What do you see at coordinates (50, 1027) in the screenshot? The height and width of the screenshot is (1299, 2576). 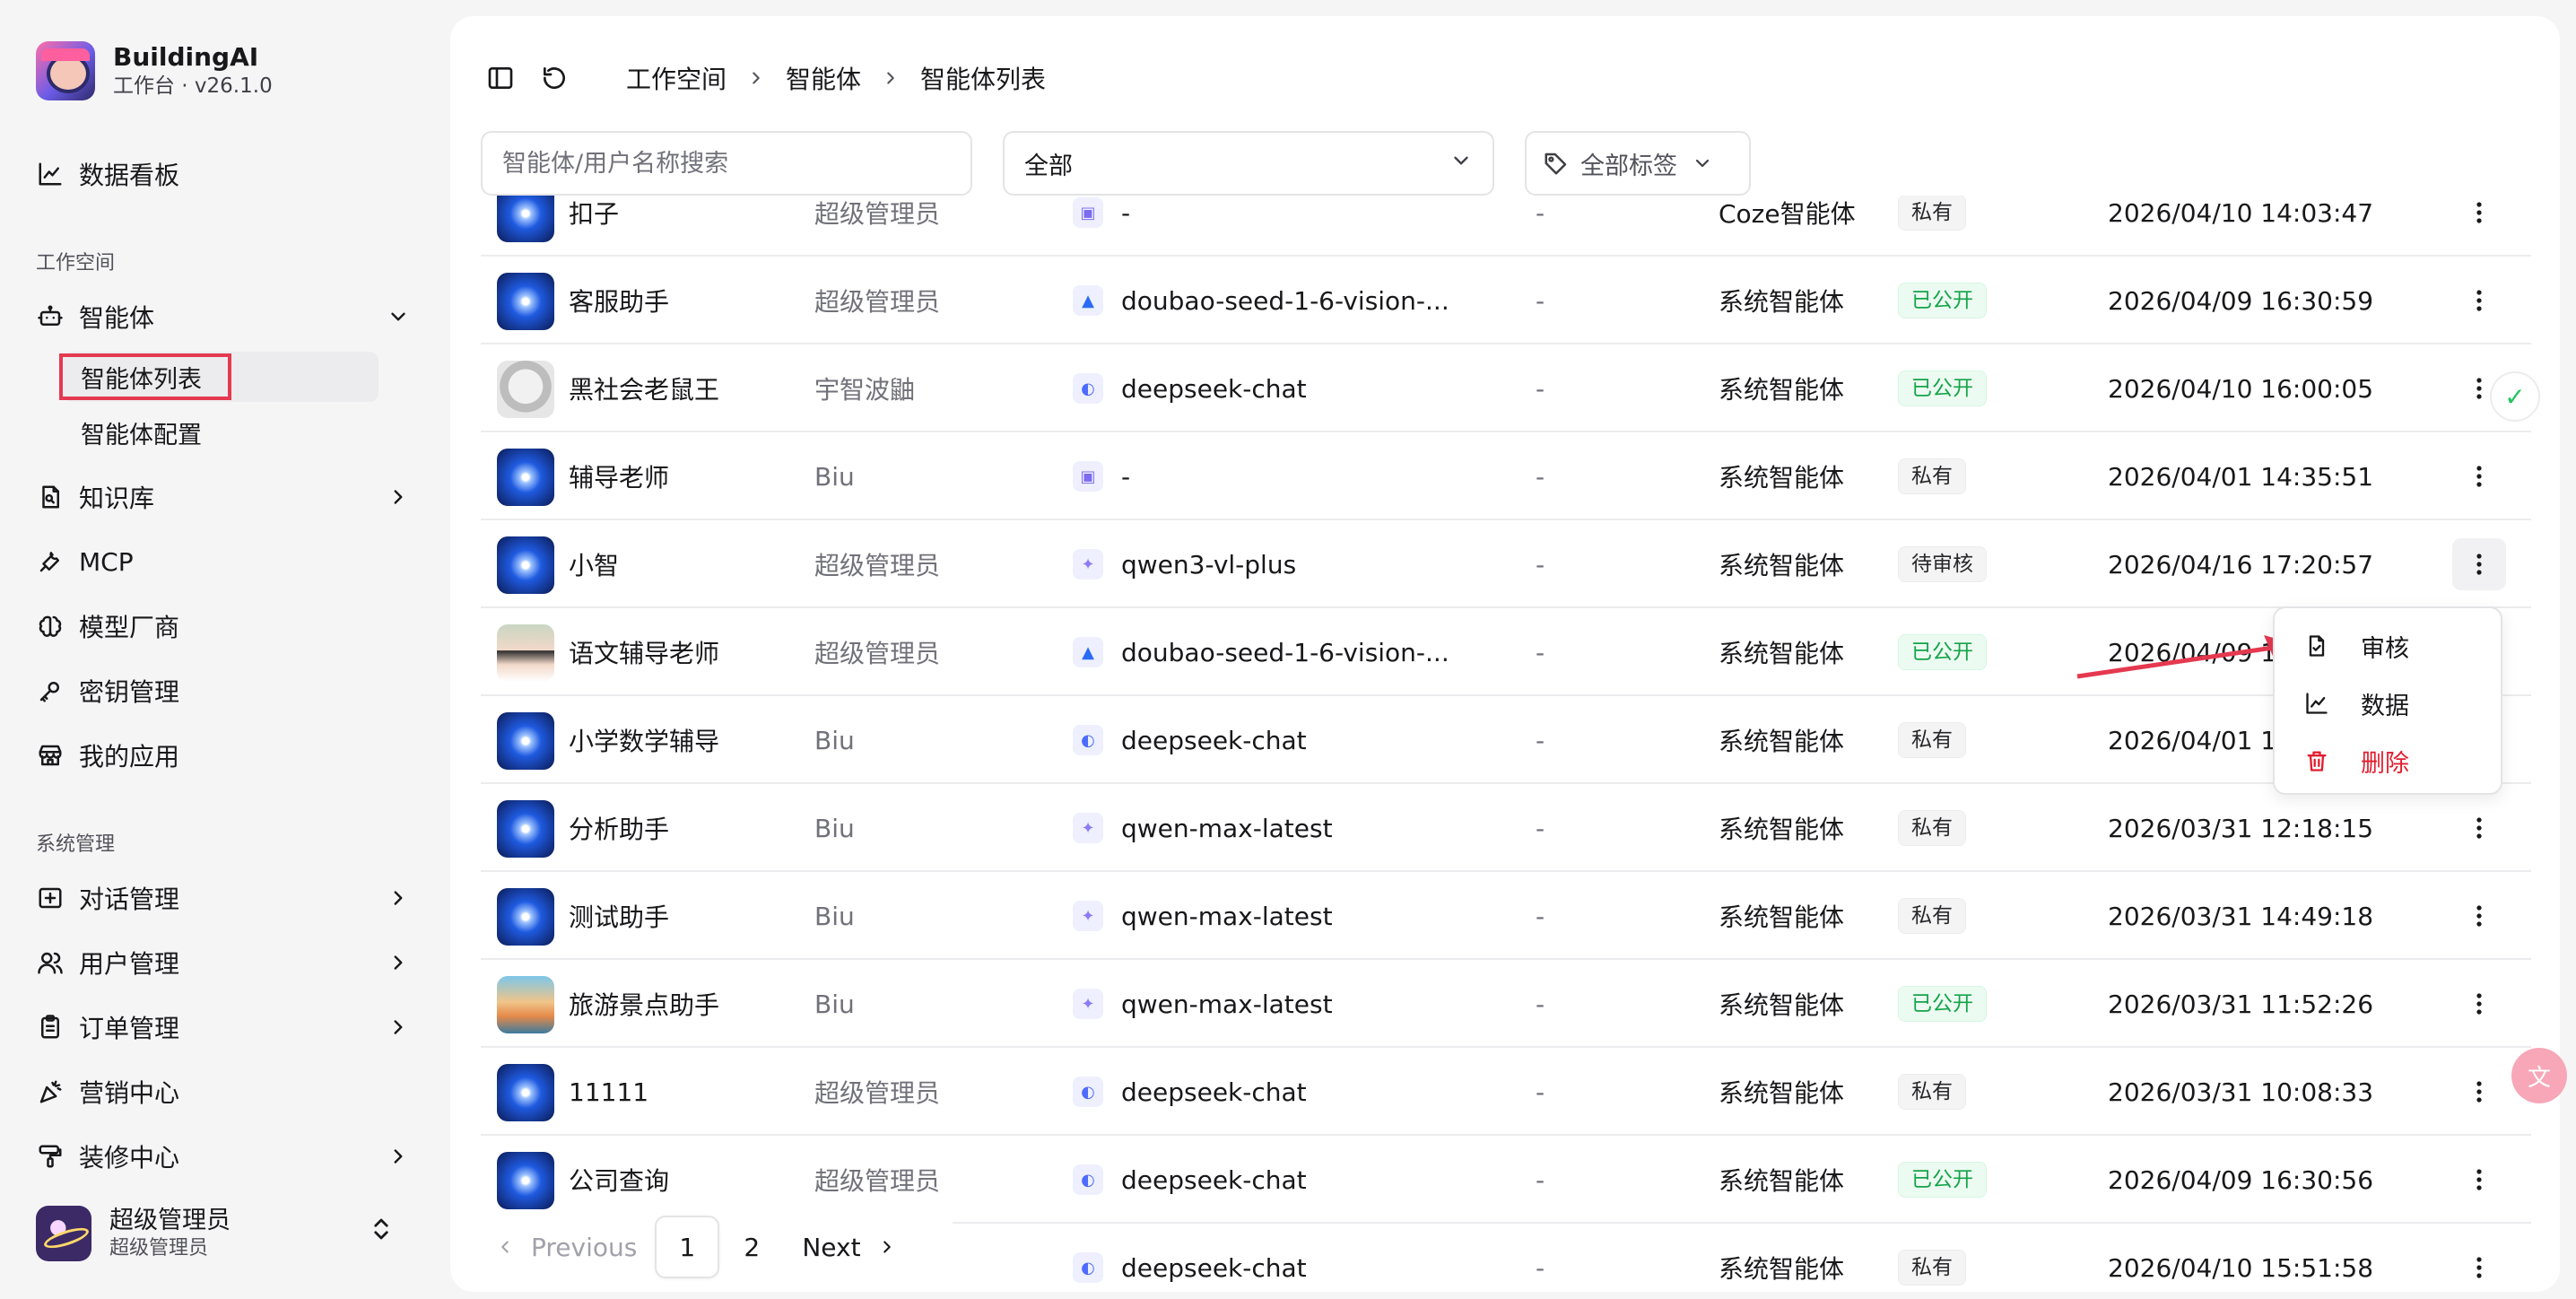 I see `clipboard-icon` at bounding box center [50, 1027].